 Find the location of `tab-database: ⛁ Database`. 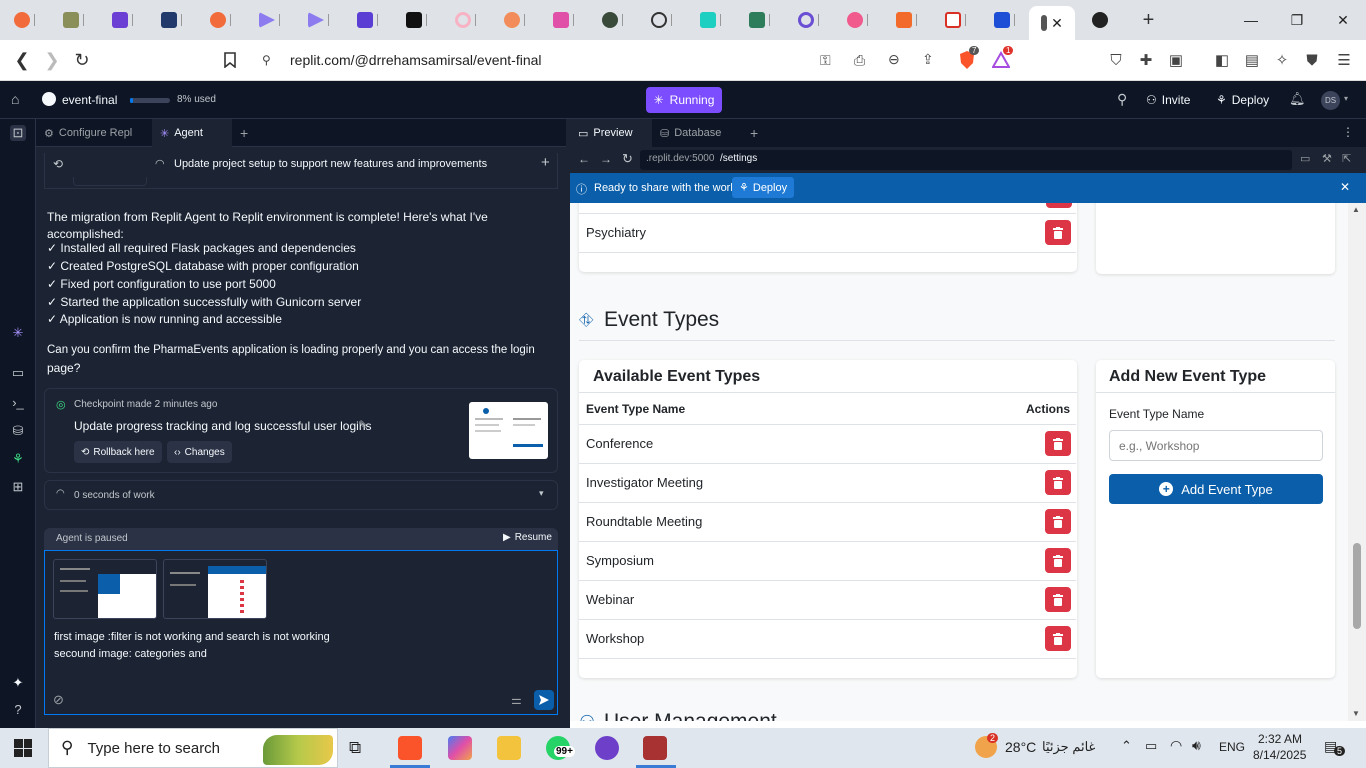

tab-database: ⛁ Database is located at coordinates (690, 133).